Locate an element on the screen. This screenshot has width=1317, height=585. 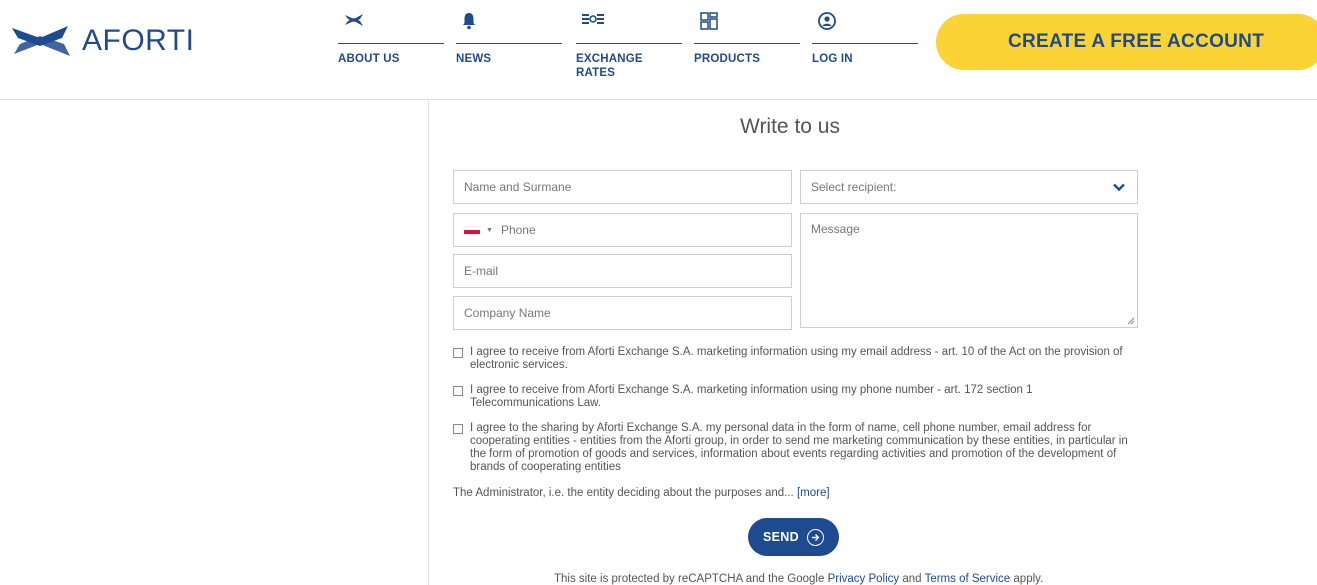
nav-label: ABOUT US is located at coordinates (369, 59).